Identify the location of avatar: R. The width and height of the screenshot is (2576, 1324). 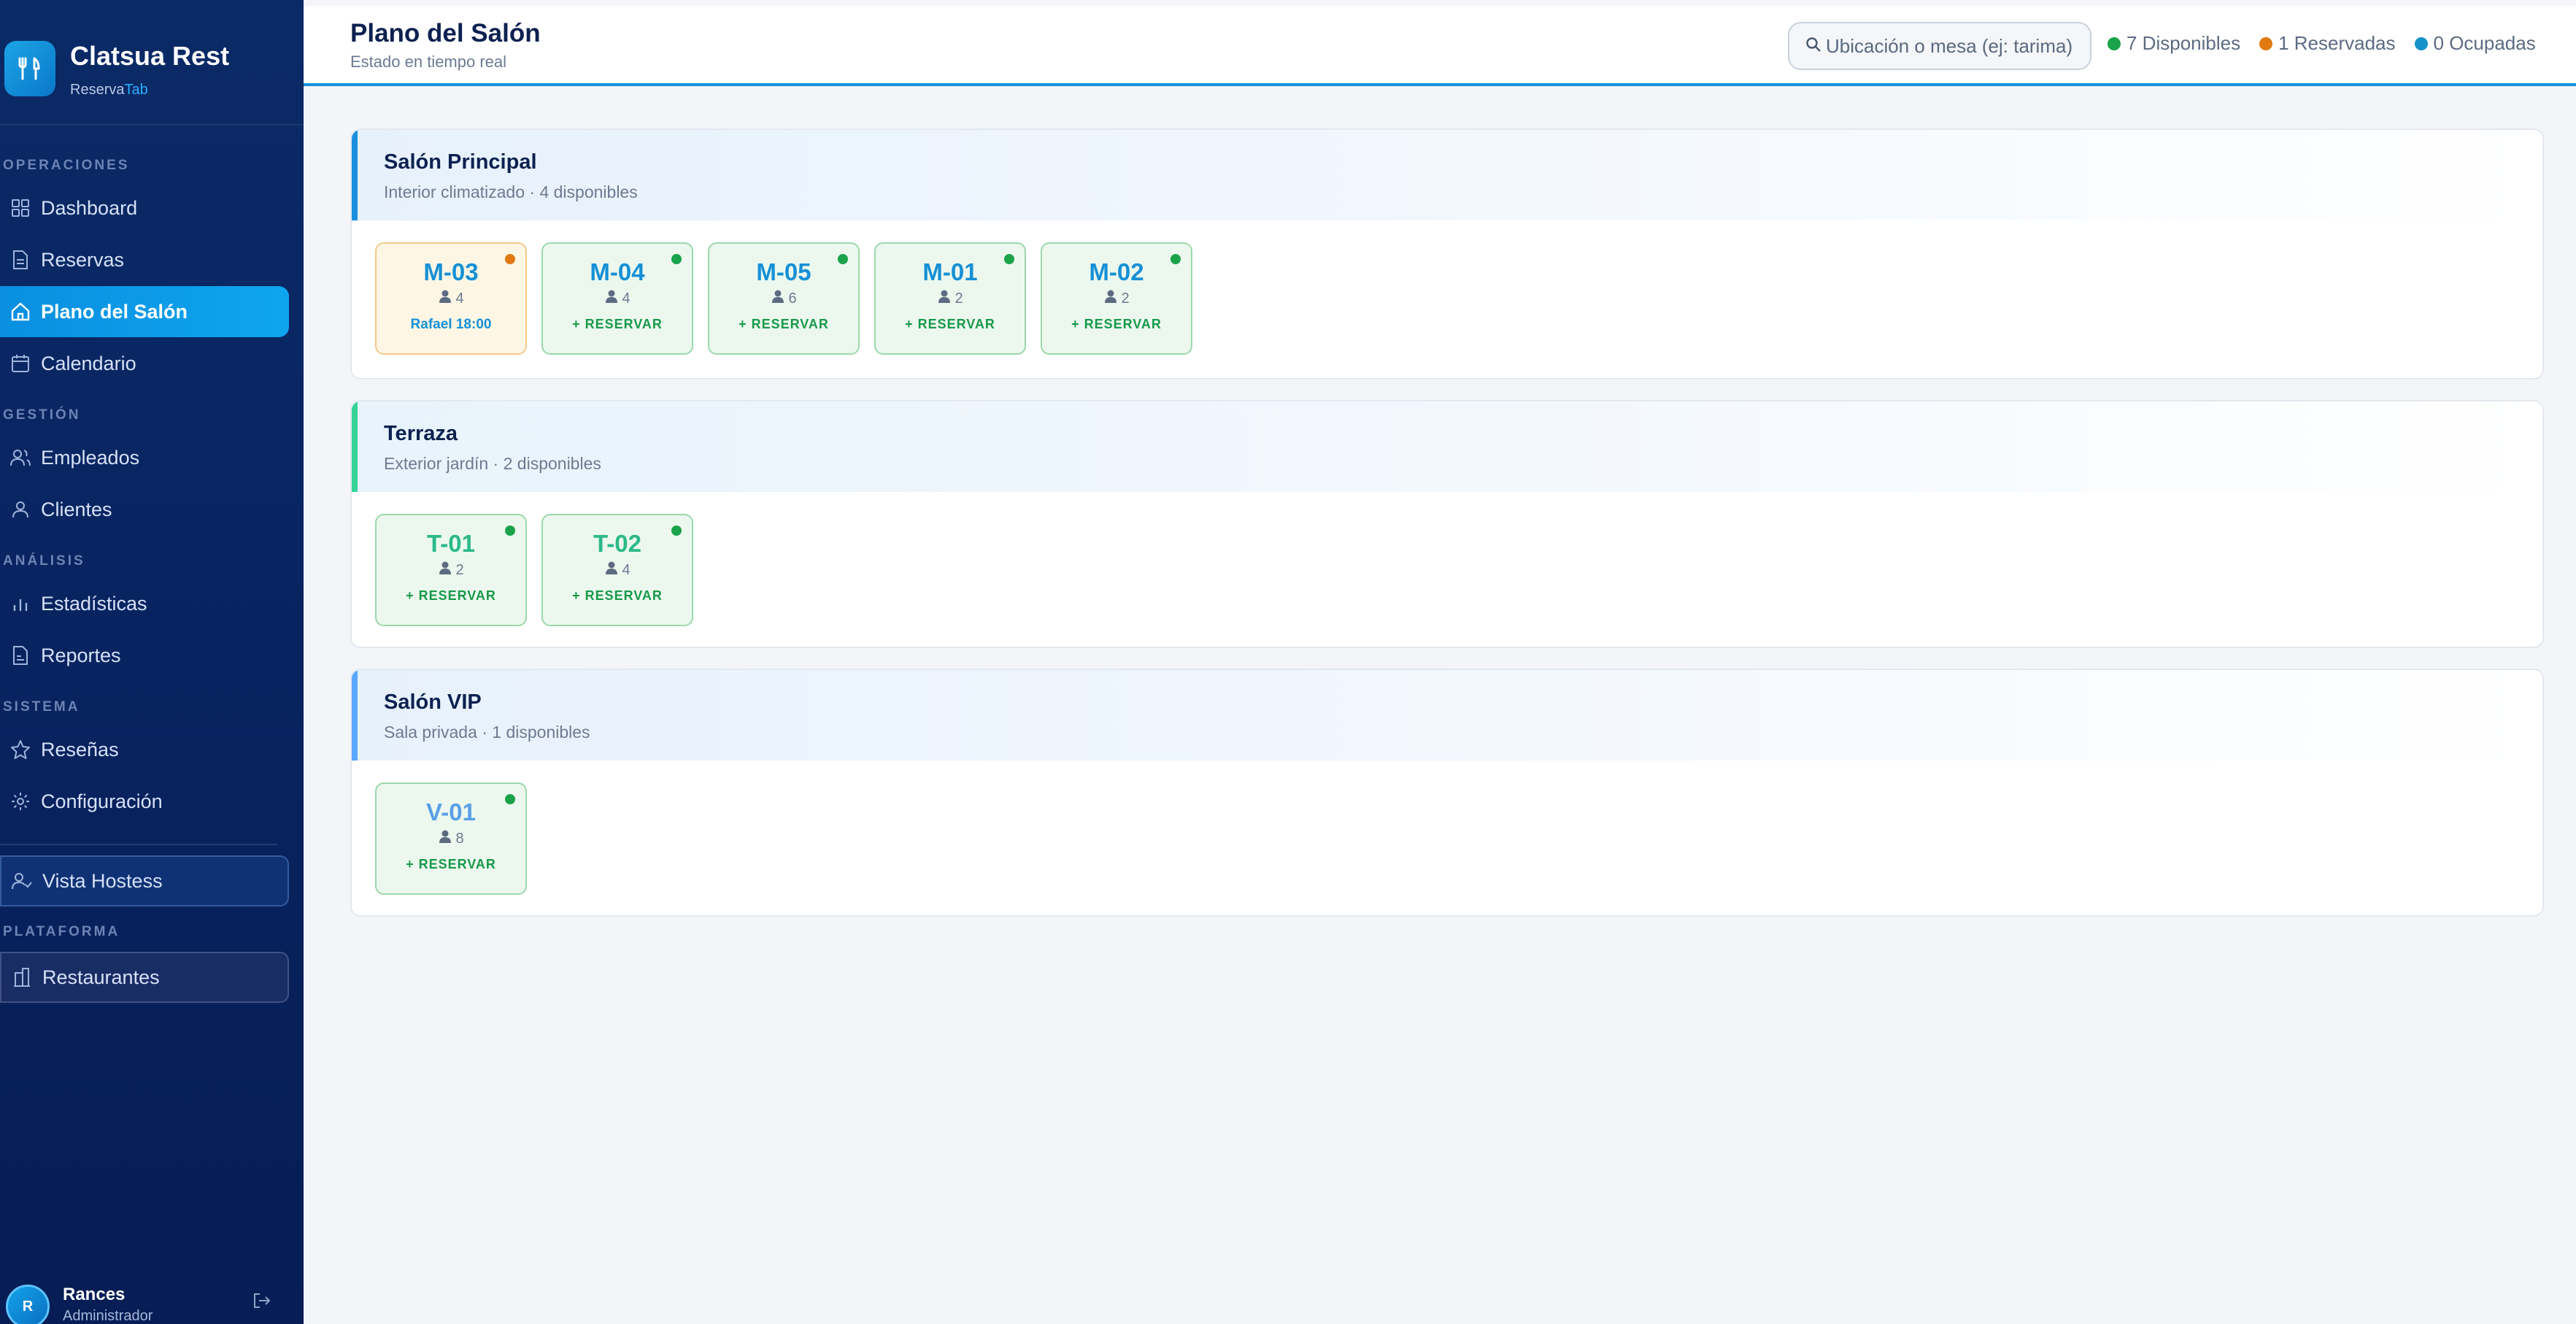
(28, 1305).